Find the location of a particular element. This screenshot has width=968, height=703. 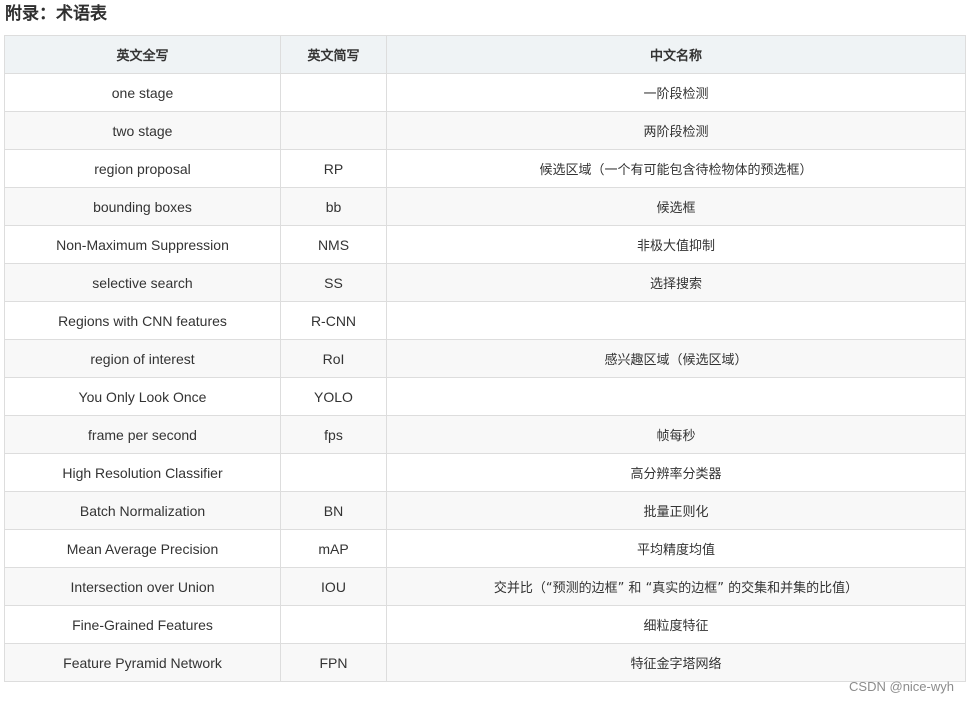

cell-chinese-name: 交并比（“预测的边框” 和 “真实的边框” 的交集和并集的比值） is located at coordinates (676, 586).